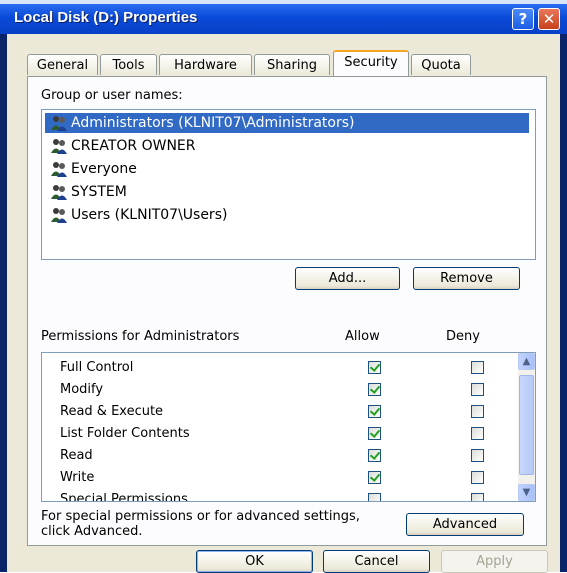 Image resolution: width=567 pixels, height=573 pixels. Describe the element at coordinates (494, 561) in the screenshot. I see `apply-button: Apply` at that location.